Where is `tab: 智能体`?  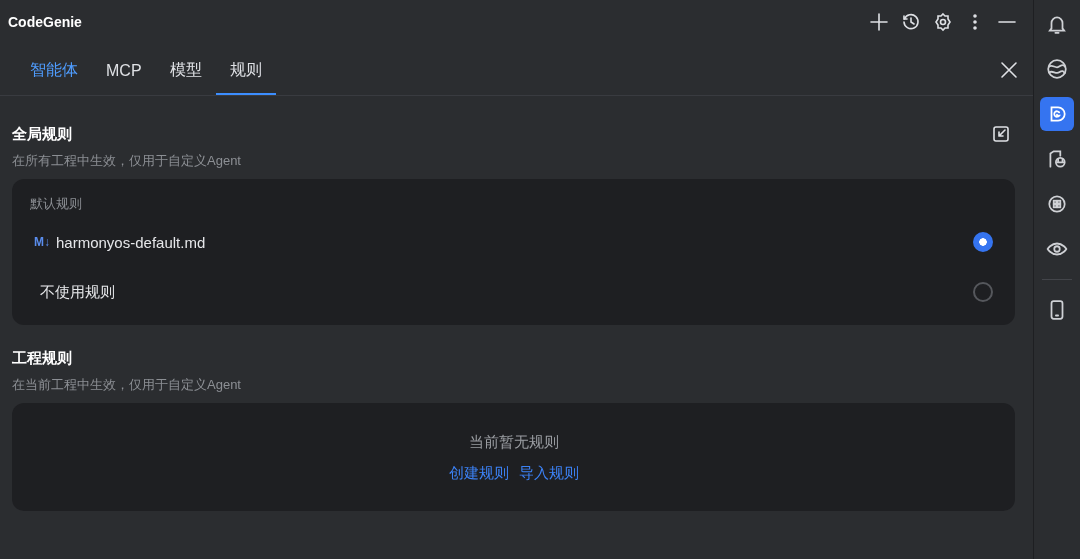 tab: 智能体 is located at coordinates (54, 69).